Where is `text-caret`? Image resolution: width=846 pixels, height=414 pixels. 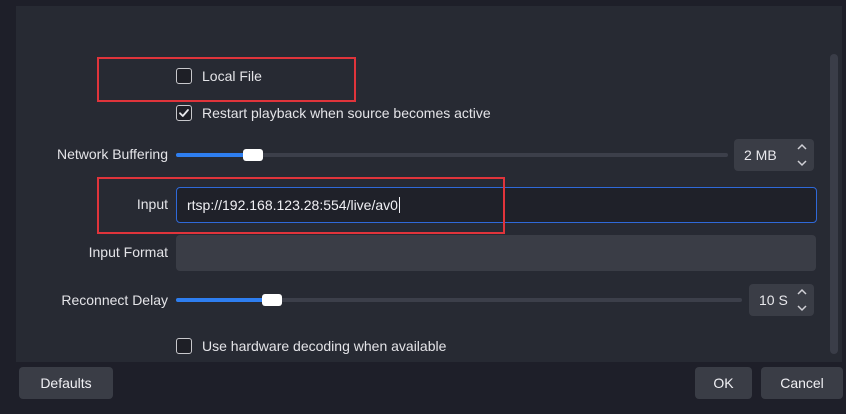 text-caret is located at coordinates (399, 205).